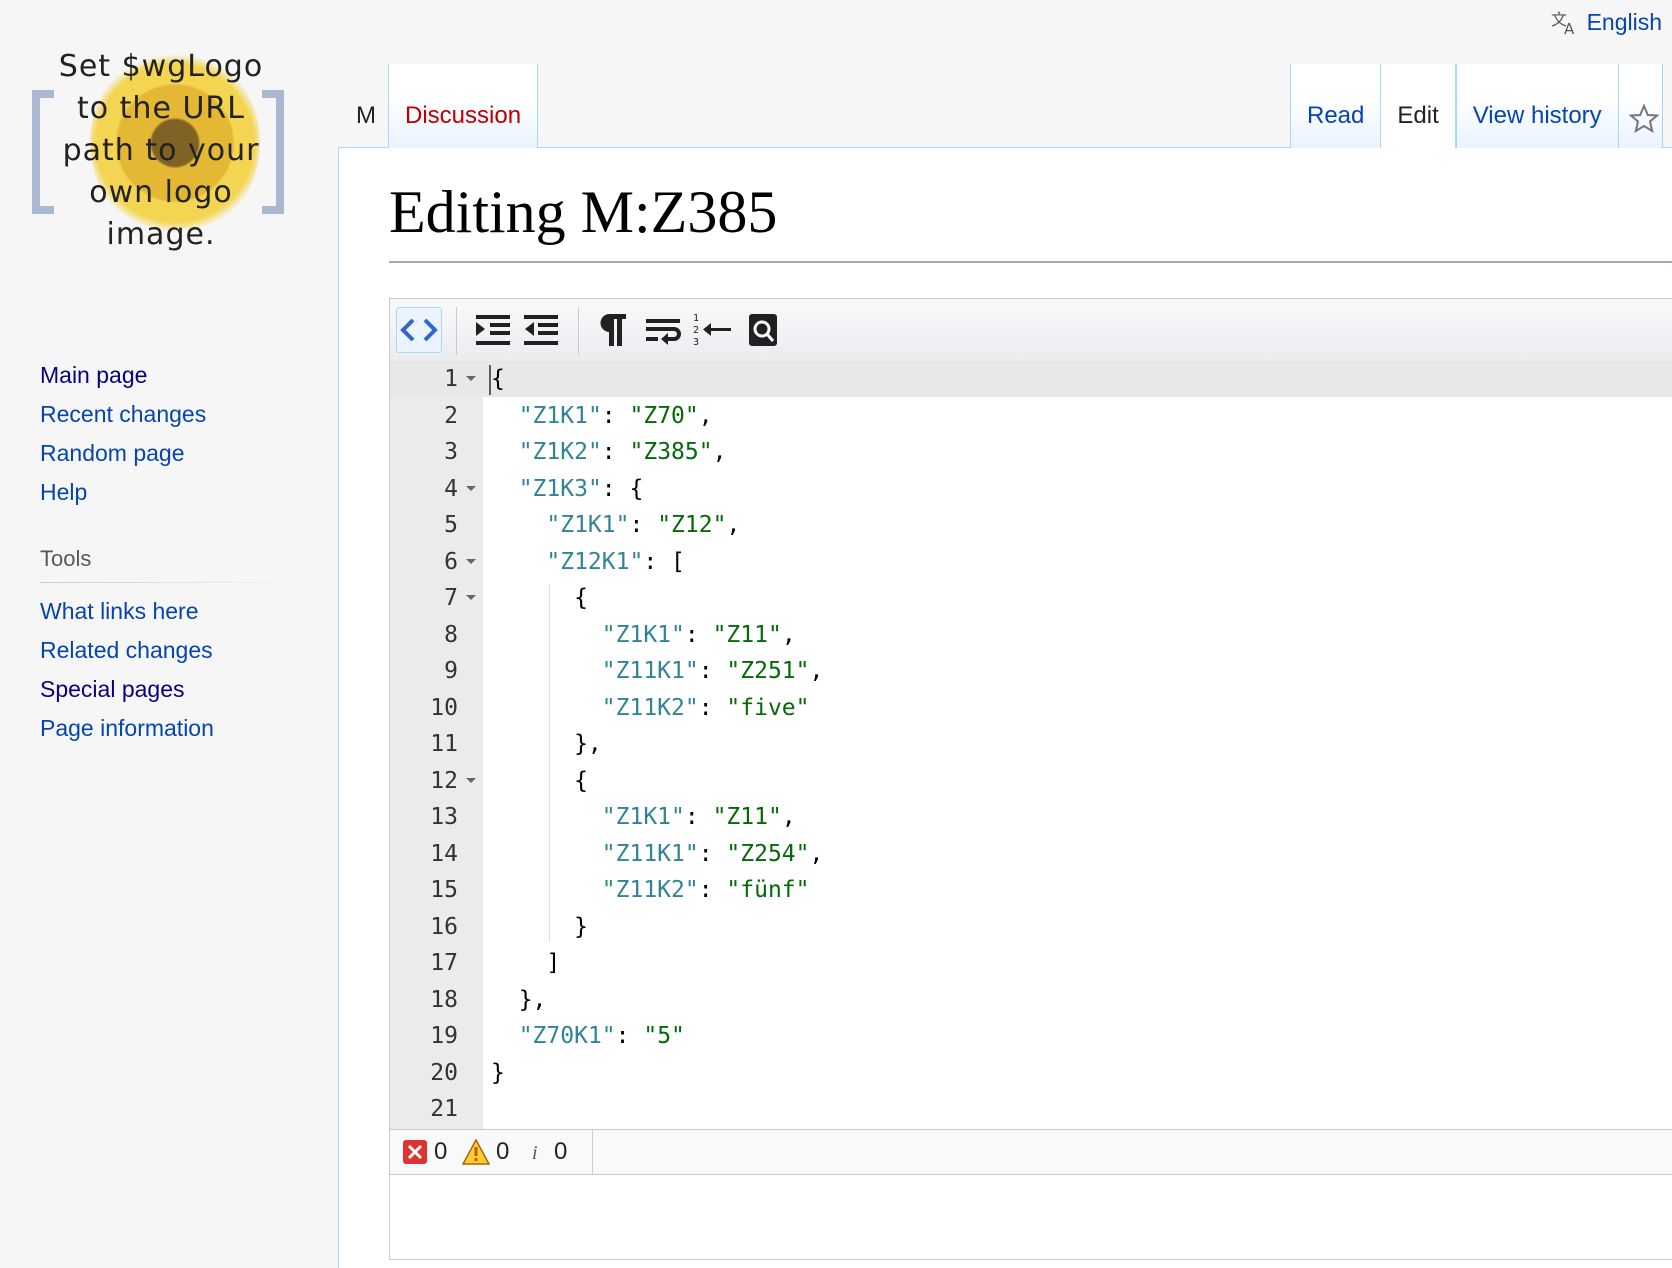  I want to click on invisibles-button, so click(613, 330).